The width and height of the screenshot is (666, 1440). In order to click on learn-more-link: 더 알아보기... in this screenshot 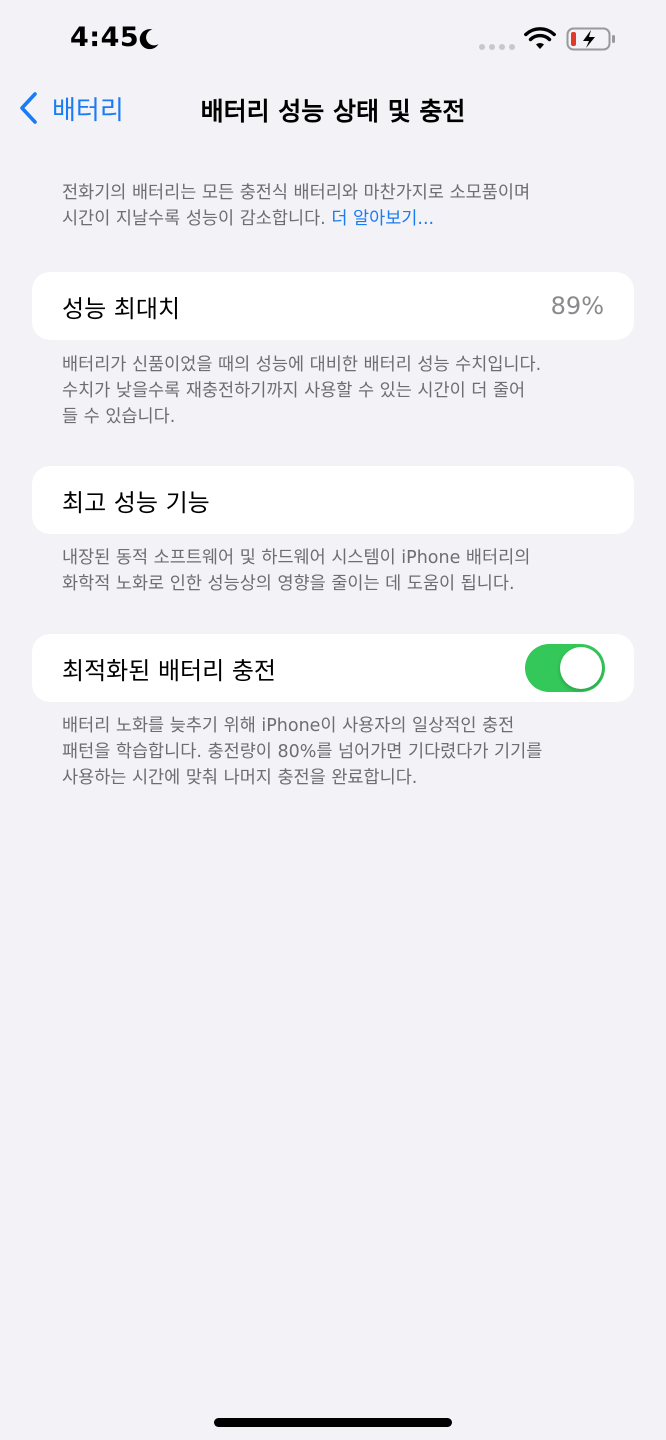, I will do `click(382, 219)`.